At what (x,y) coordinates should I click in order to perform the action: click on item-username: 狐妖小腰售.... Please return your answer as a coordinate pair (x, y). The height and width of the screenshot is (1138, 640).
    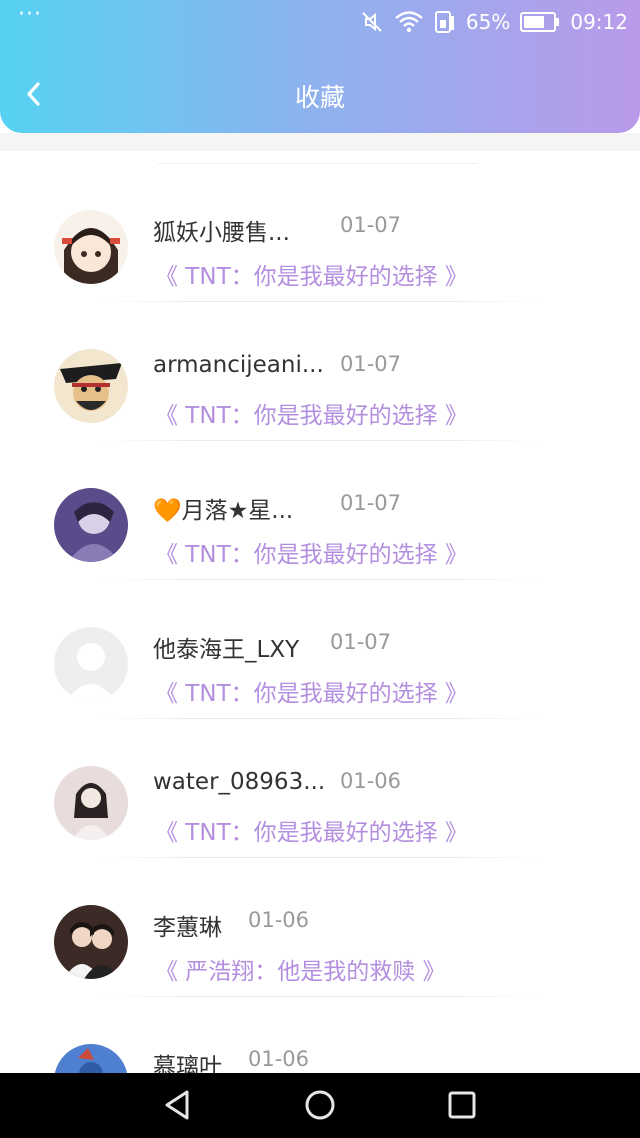
    Looking at the image, I should click on (221, 233).